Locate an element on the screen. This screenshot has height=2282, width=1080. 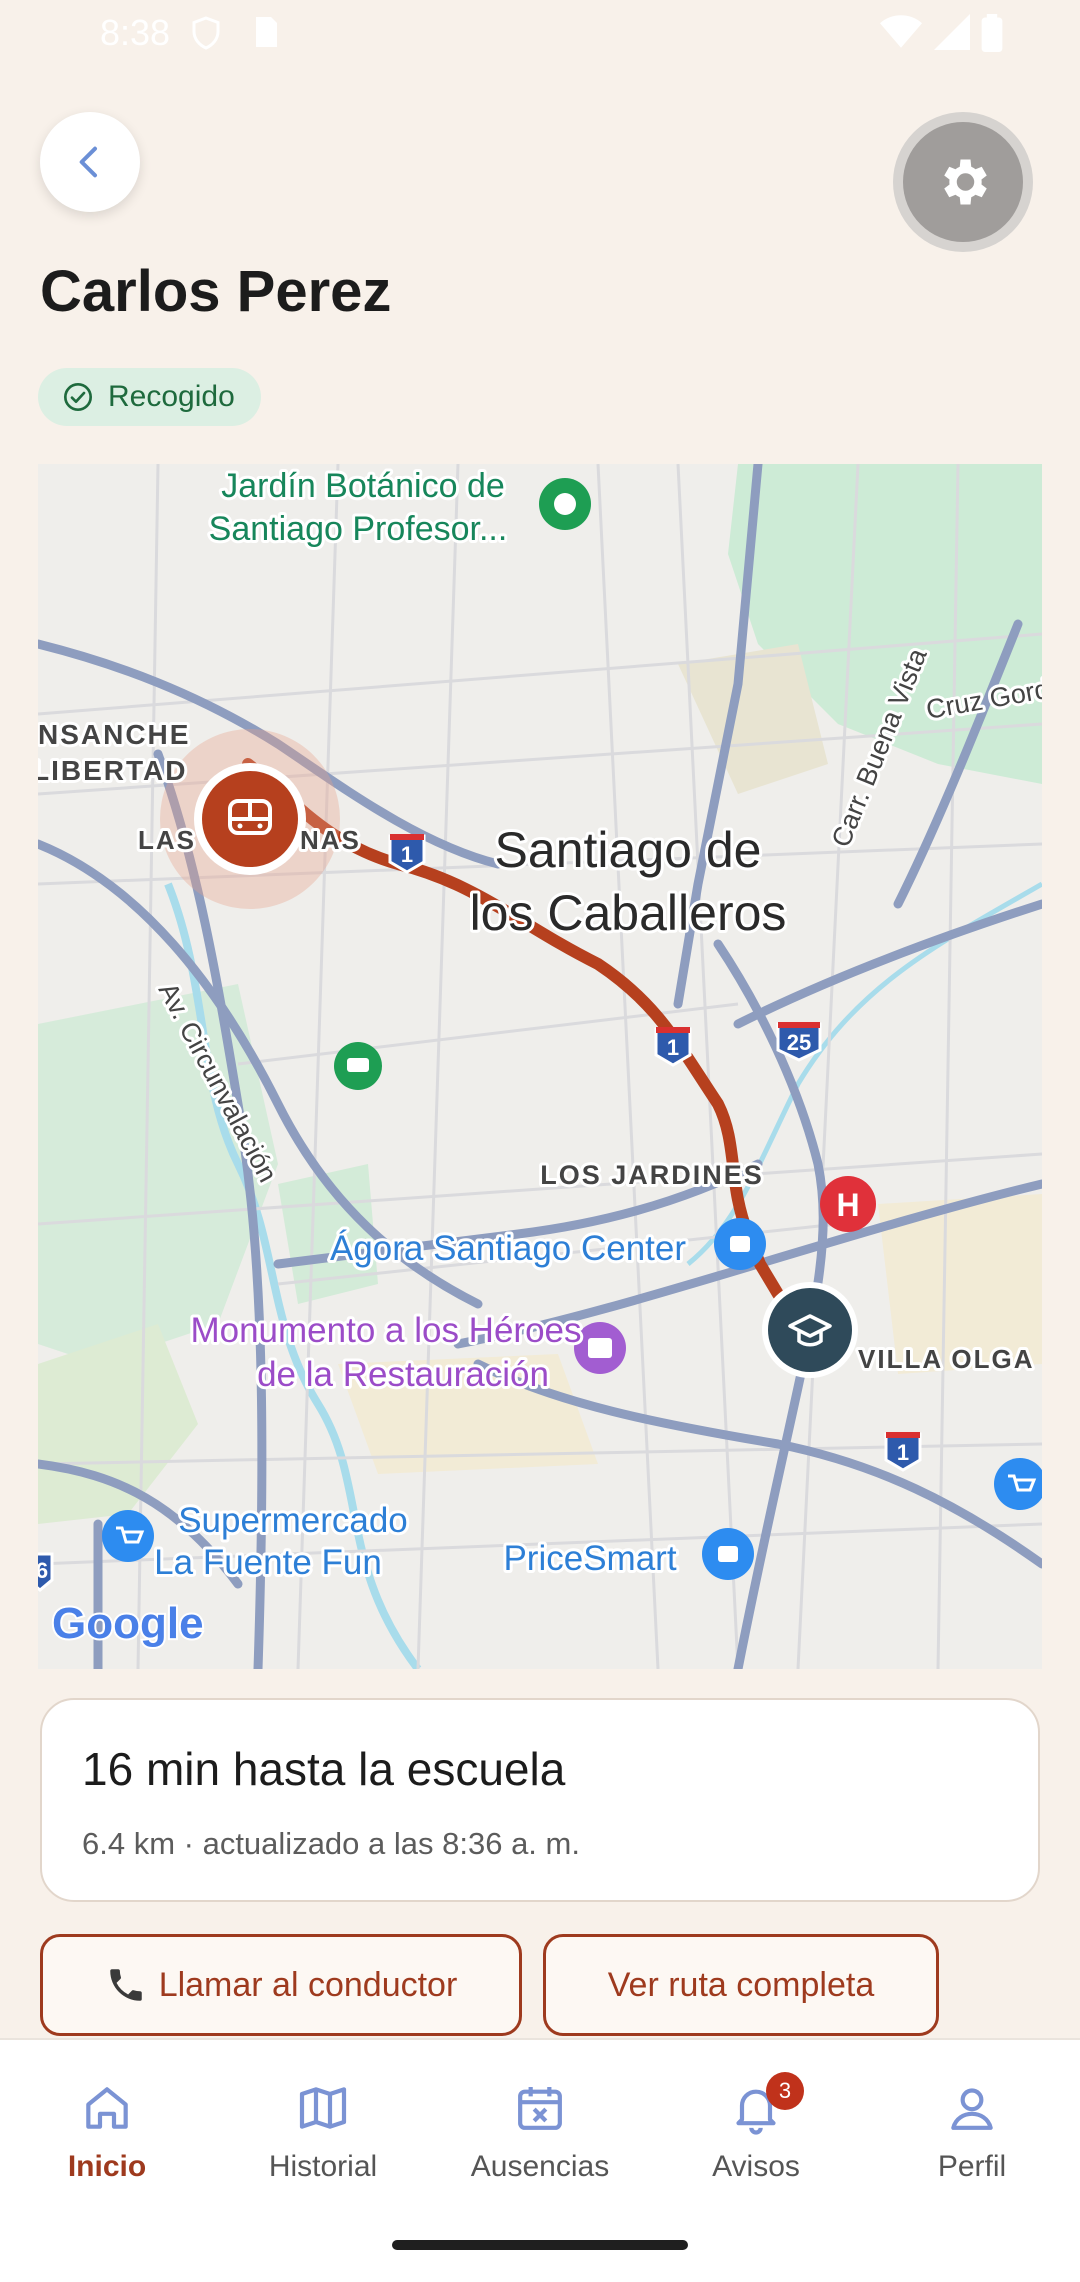
nav-item-perfil: Perfil is located at coordinates (972, 2132).